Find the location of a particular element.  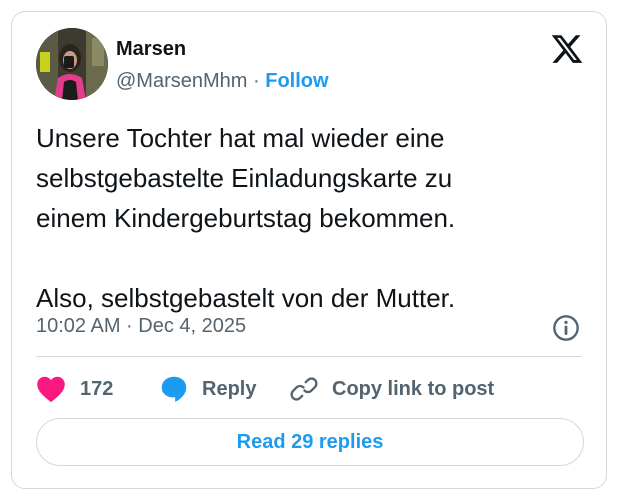

post-timestamp: 10:02 AM · Dec 4, 2025 is located at coordinates (141, 326).